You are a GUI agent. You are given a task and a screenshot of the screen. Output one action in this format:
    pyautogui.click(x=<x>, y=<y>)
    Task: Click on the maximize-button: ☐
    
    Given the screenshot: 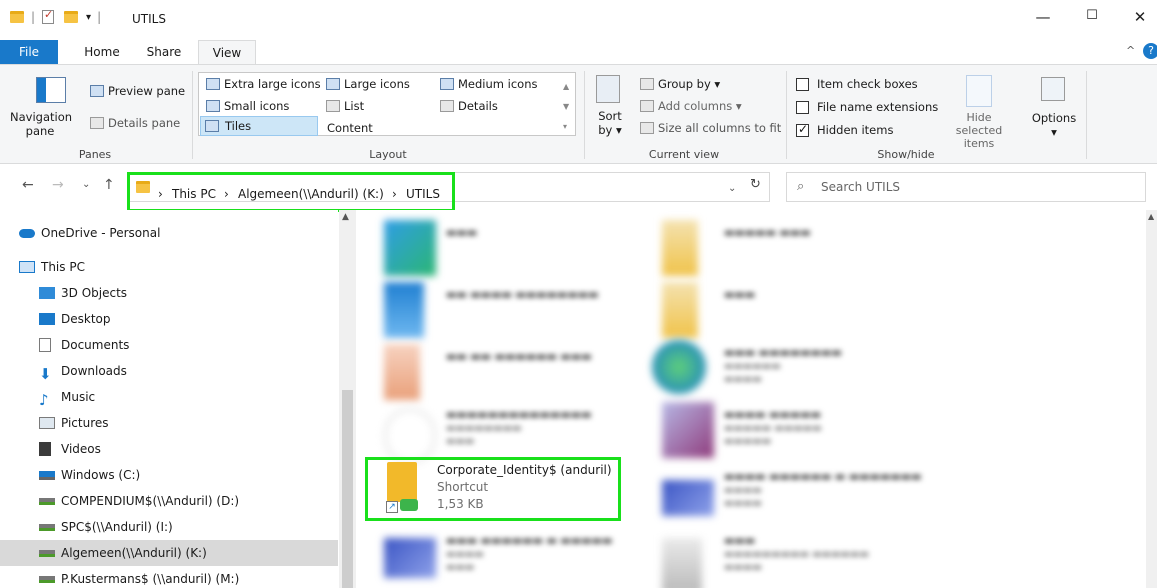 What is the action you would take?
    pyautogui.click(x=1092, y=15)
    